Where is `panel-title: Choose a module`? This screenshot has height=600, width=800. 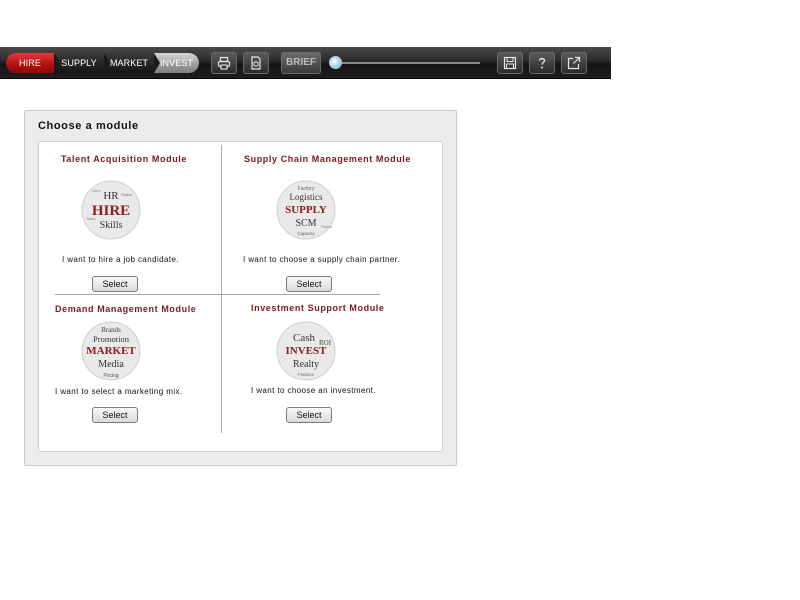 panel-title: Choose a module is located at coordinates (88, 126).